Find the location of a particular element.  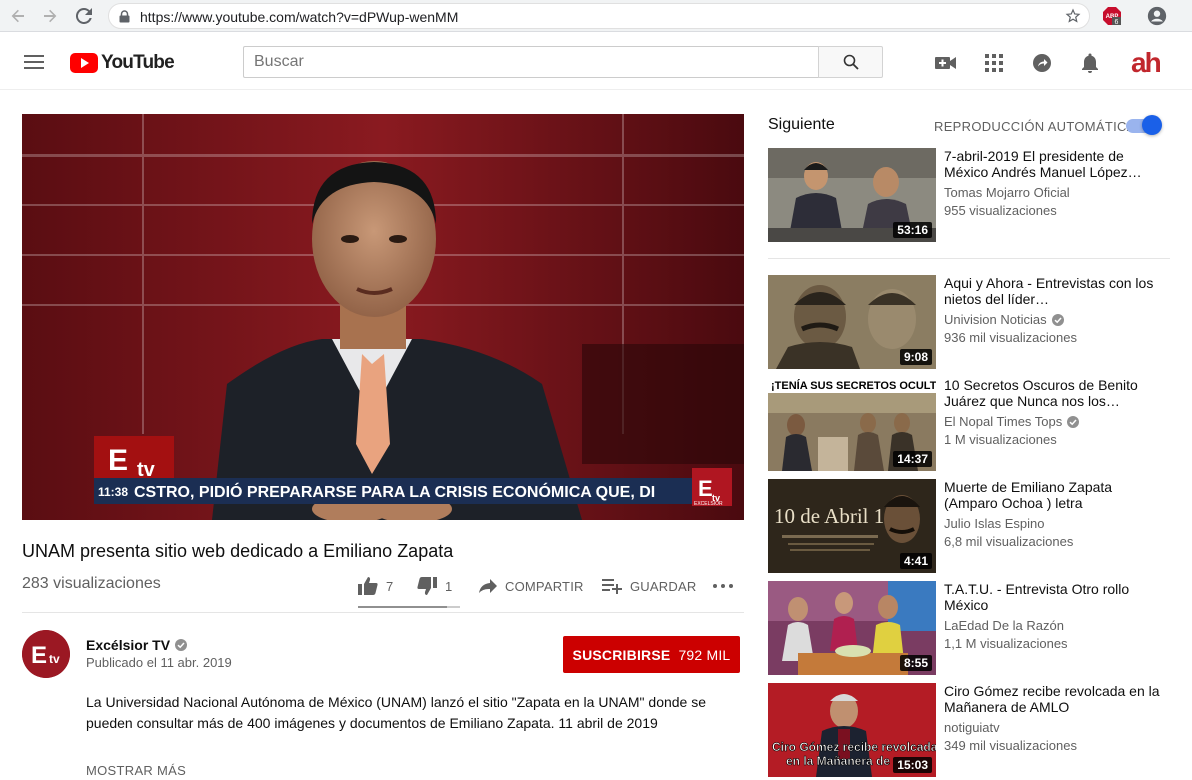

notifications-button is located at coordinates (1090, 63).